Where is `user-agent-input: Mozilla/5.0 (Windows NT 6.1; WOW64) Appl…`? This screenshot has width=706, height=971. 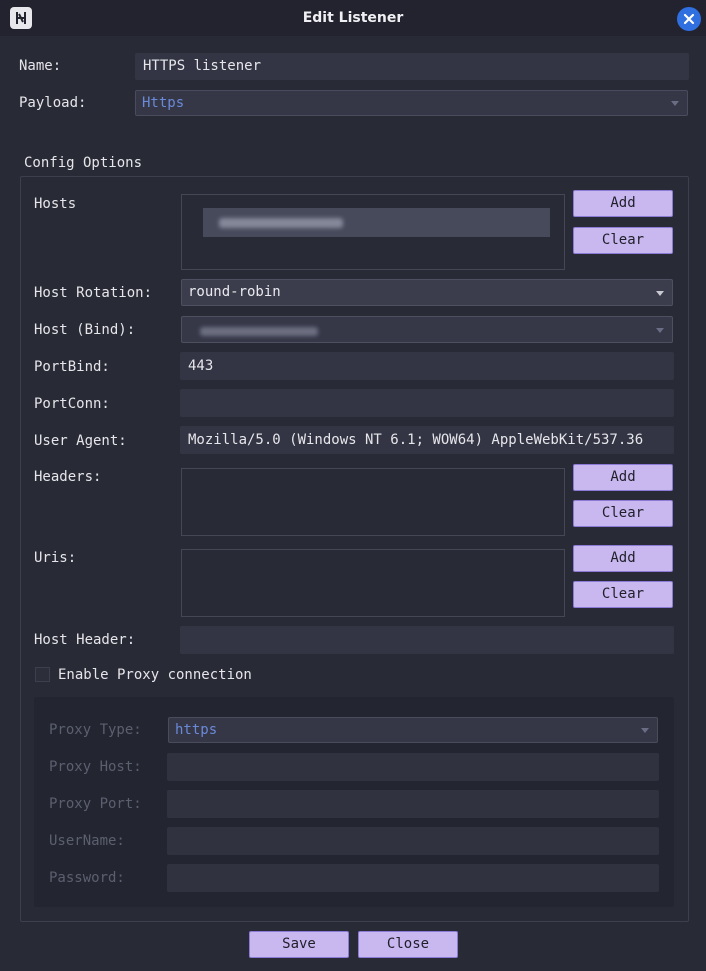 user-agent-input: Mozilla/5.0 (Windows NT 6.1; WOW64) Appl… is located at coordinates (427, 440).